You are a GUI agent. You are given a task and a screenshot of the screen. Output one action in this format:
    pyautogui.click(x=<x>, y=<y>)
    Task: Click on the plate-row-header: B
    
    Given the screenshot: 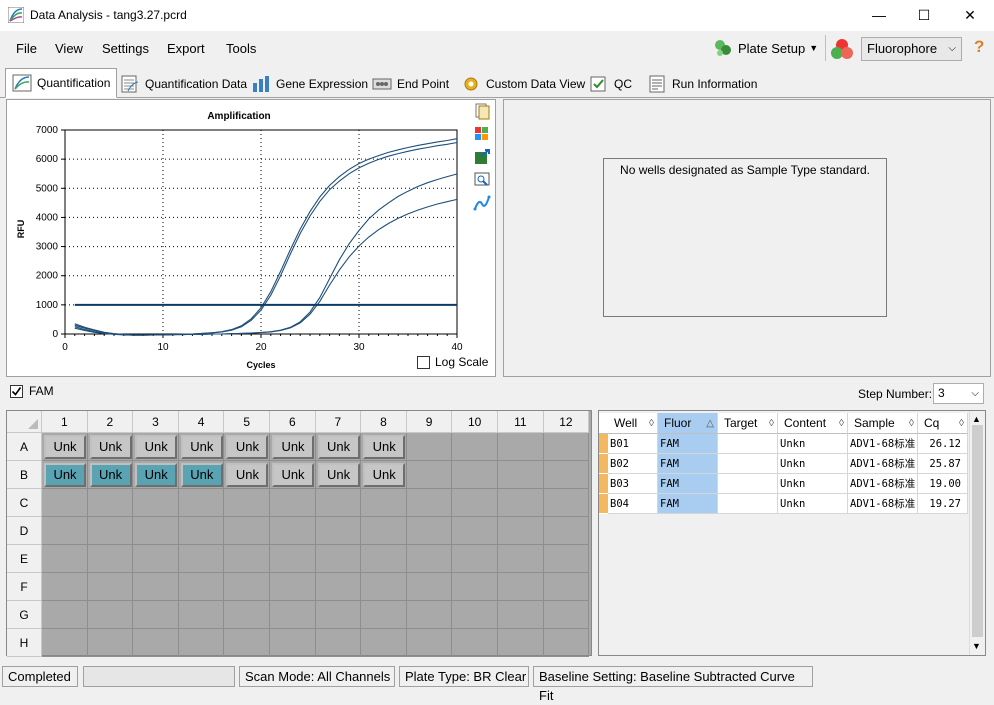 What is the action you would take?
    pyautogui.click(x=24, y=475)
    